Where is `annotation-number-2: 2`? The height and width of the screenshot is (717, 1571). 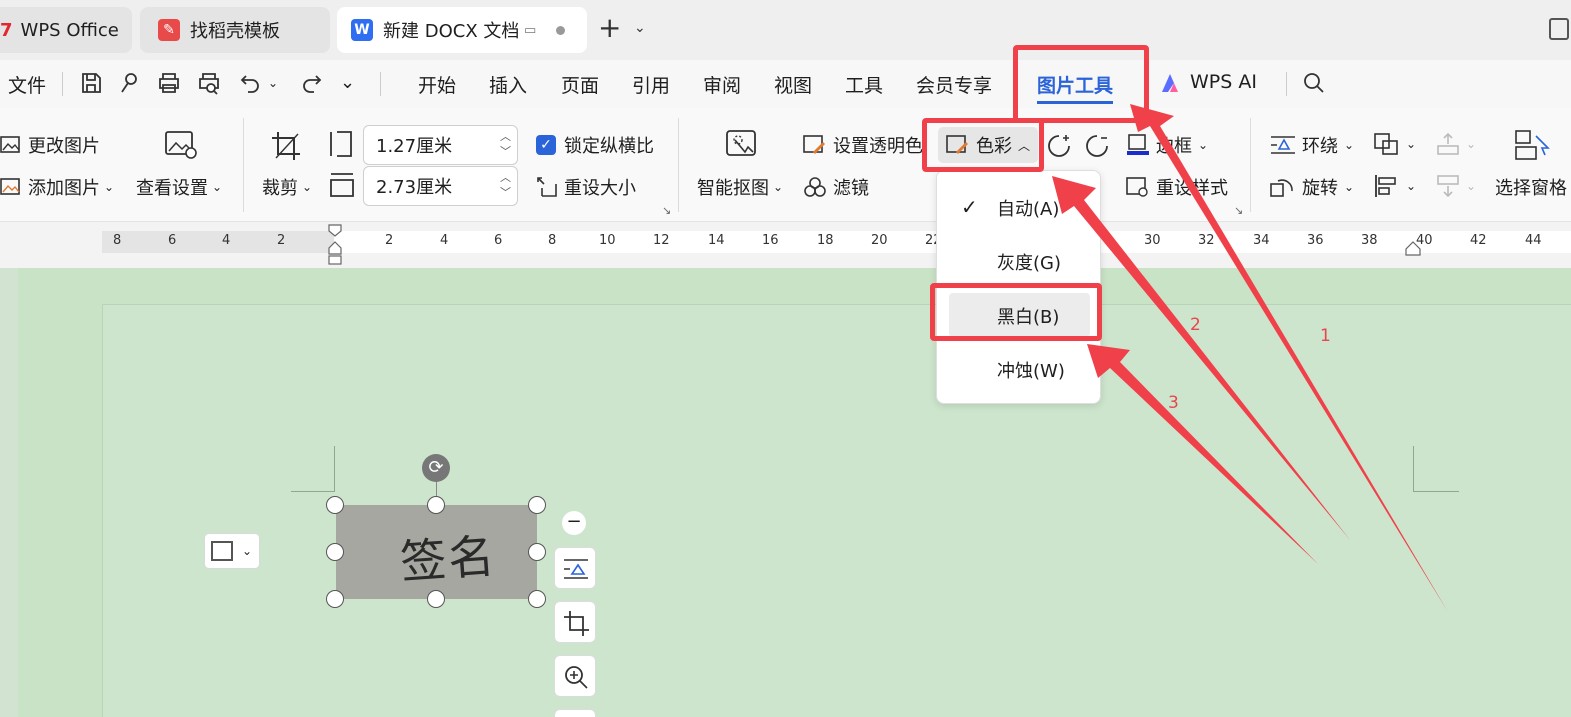 annotation-number-2: 2 is located at coordinates (1195, 325).